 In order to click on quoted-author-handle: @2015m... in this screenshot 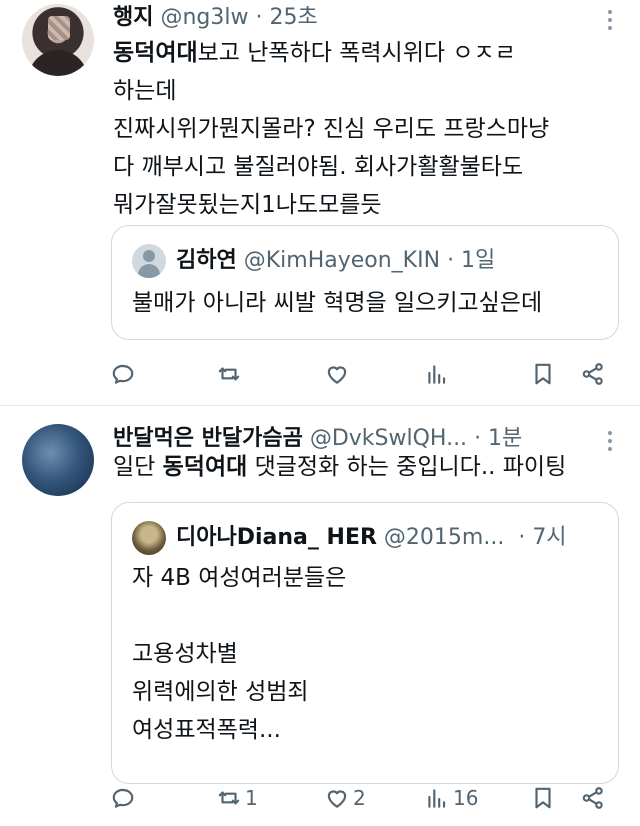, I will do `click(444, 538)`.